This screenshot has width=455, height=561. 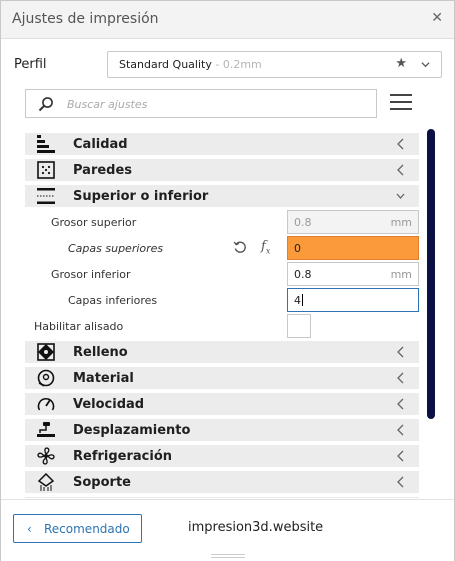 What do you see at coordinates (190, 64) in the screenshot?
I see `profile-name: Standard Quality - 0.2mm` at bounding box center [190, 64].